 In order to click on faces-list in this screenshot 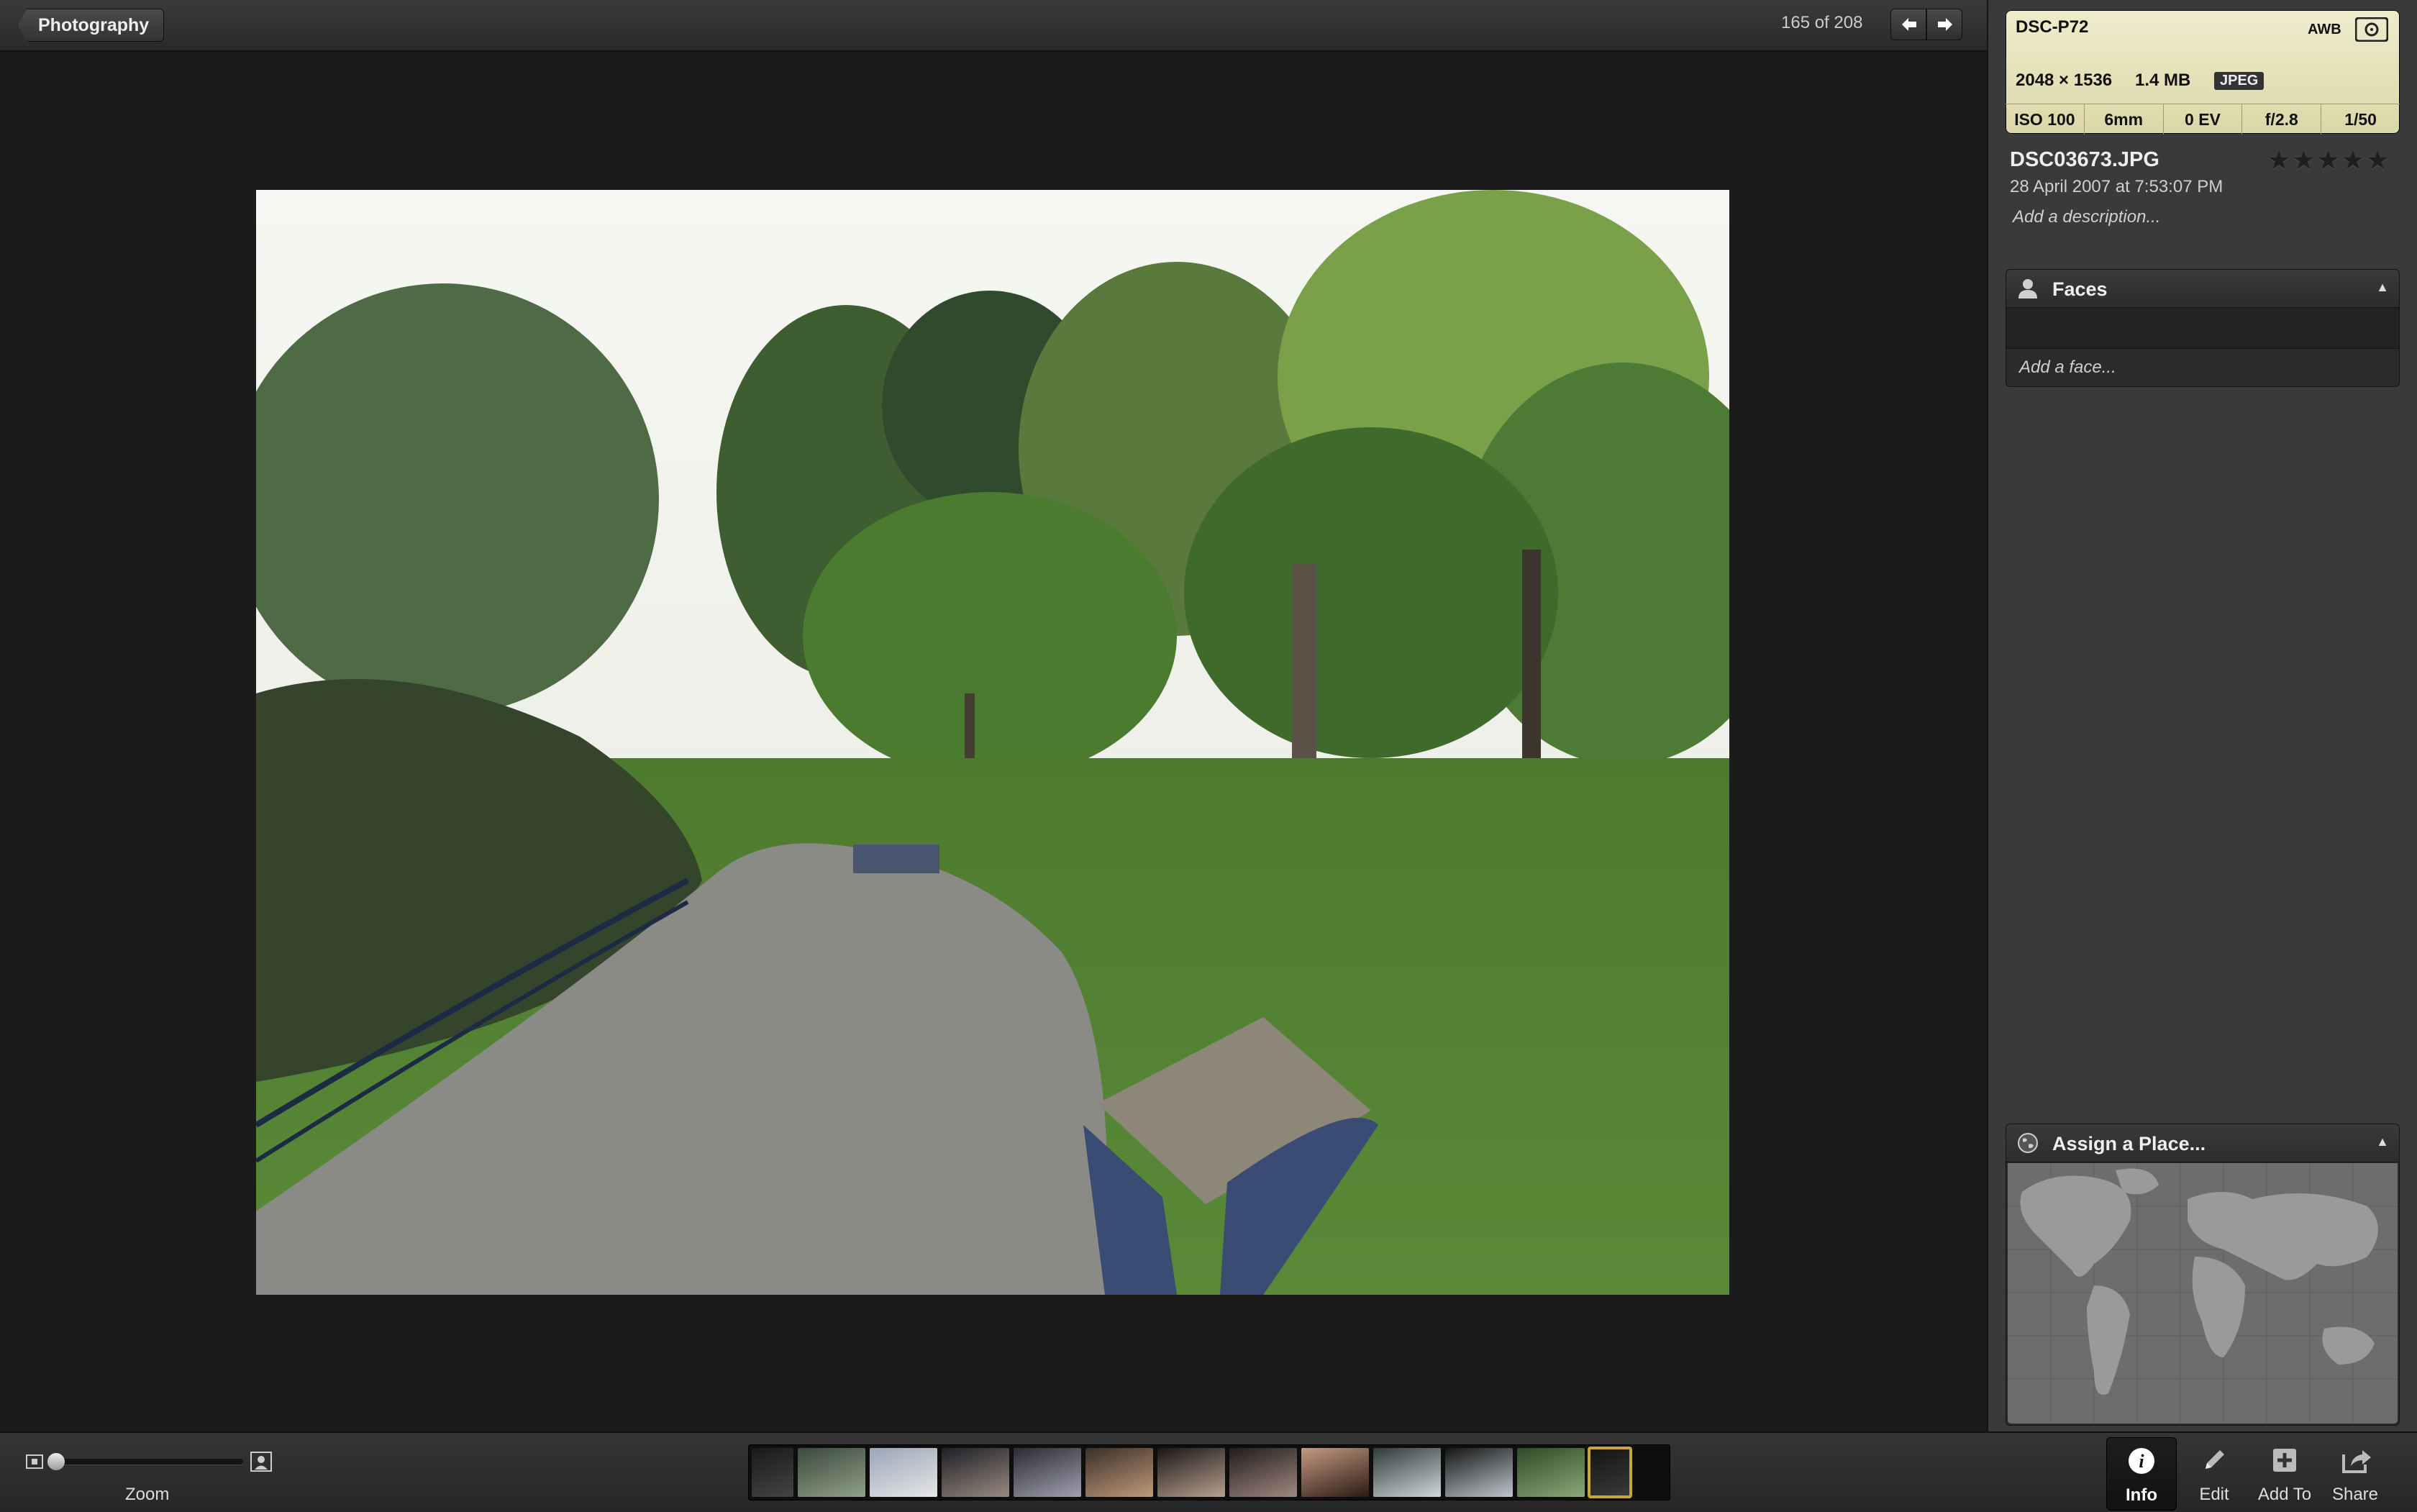, I will do `click(2202, 328)`.